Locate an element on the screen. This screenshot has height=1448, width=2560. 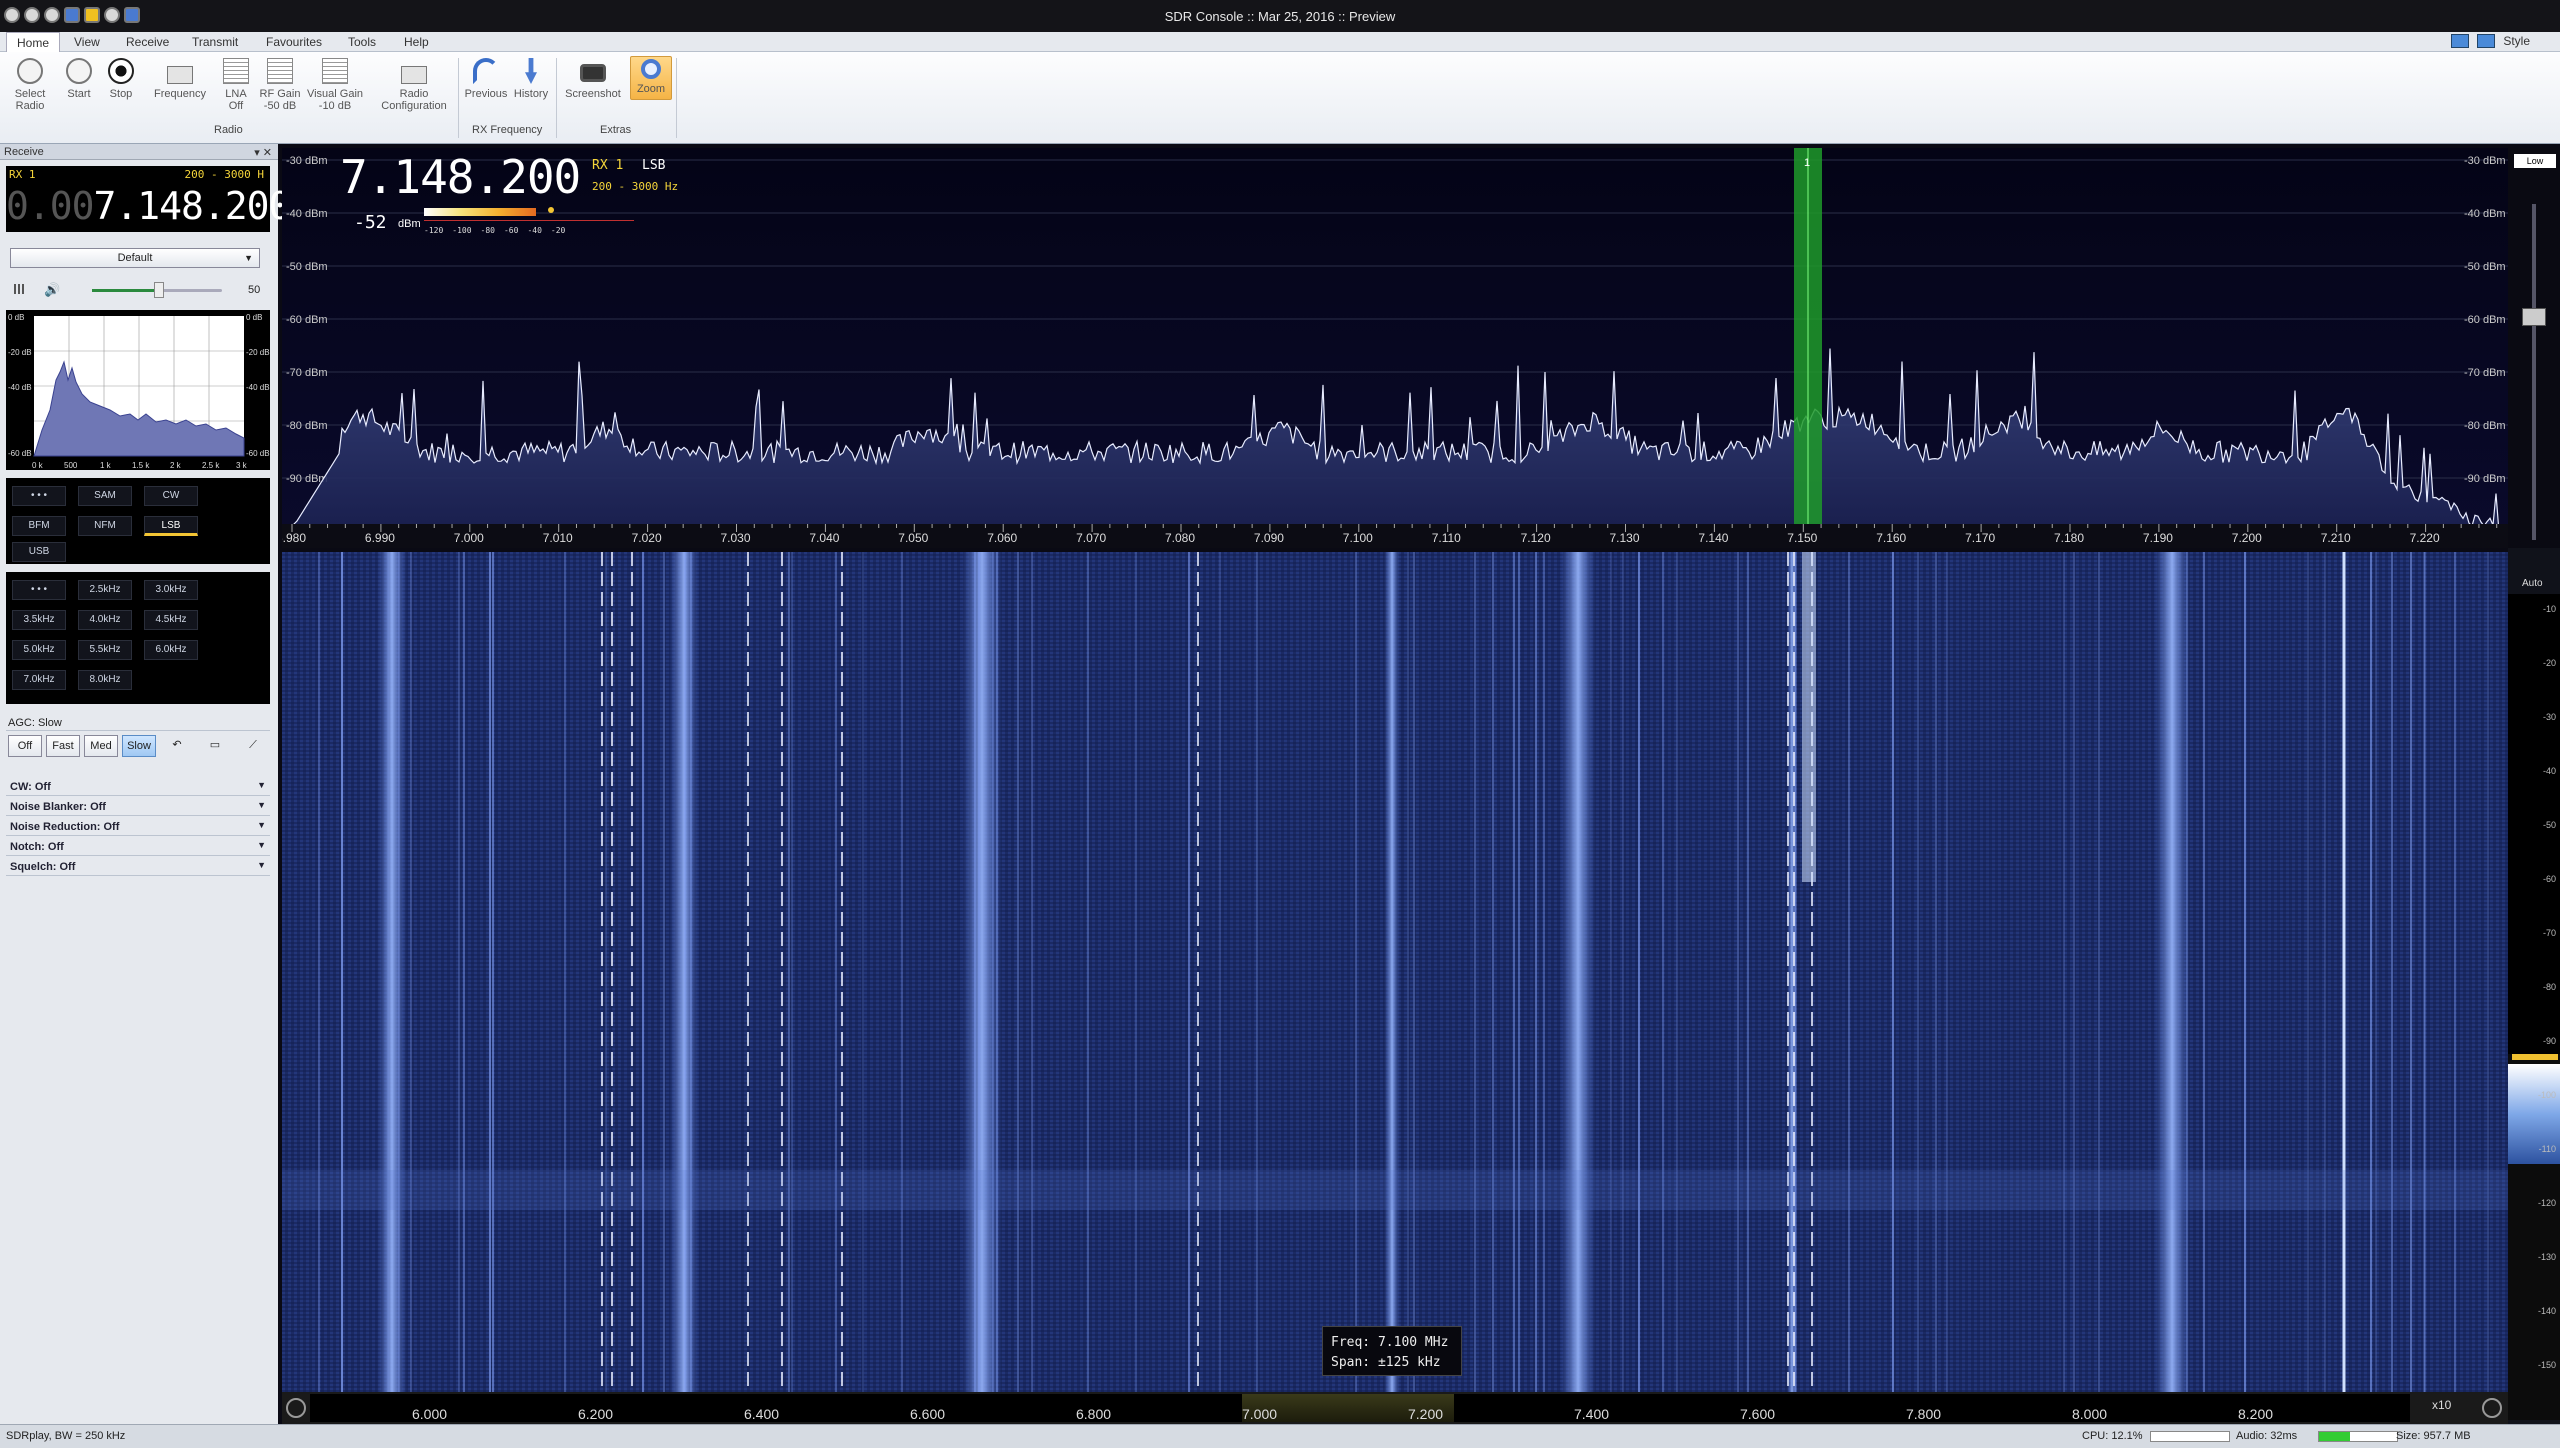
filter-button: 3.5kHz is located at coordinates (39, 620).